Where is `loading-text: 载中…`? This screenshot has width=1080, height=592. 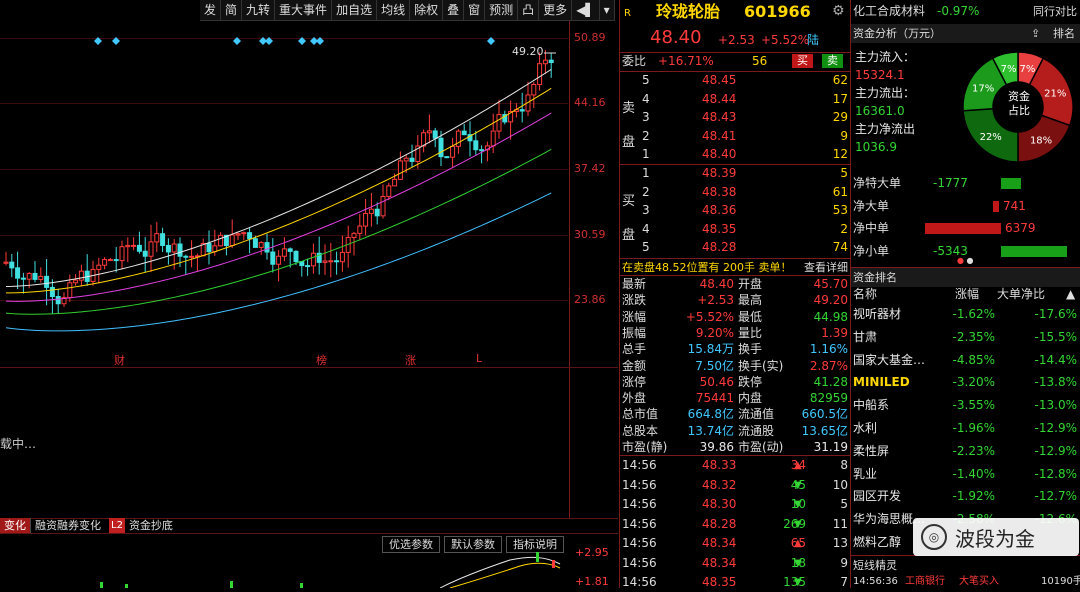 loading-text: 载中… is located at coordinates (18, 444).